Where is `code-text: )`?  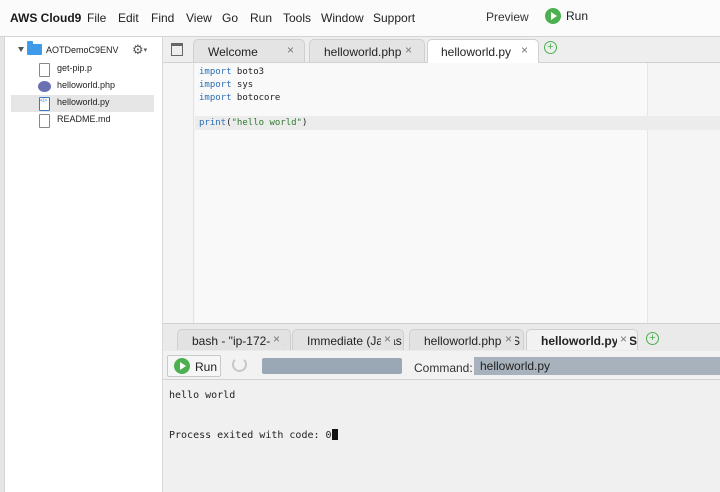
code-text: ) is located at coordinates (304, 123).